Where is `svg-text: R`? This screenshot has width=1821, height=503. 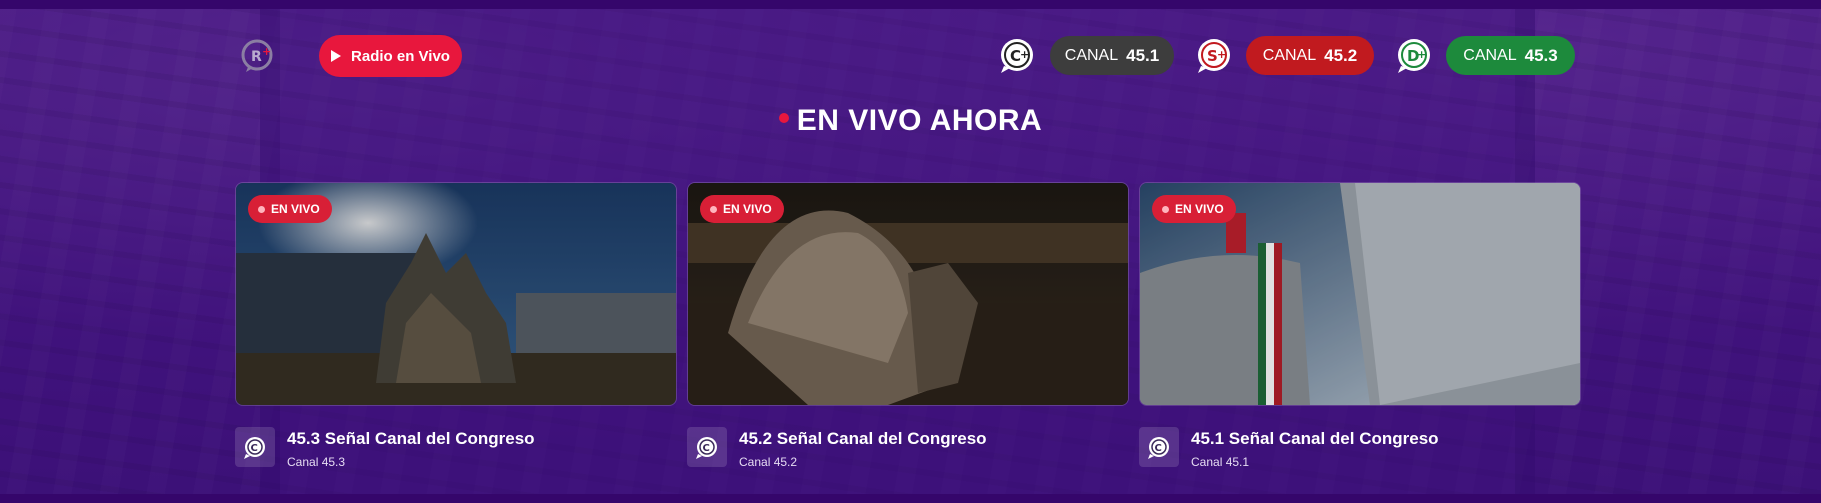
svg-text: R is located at coordinates (256, 57).